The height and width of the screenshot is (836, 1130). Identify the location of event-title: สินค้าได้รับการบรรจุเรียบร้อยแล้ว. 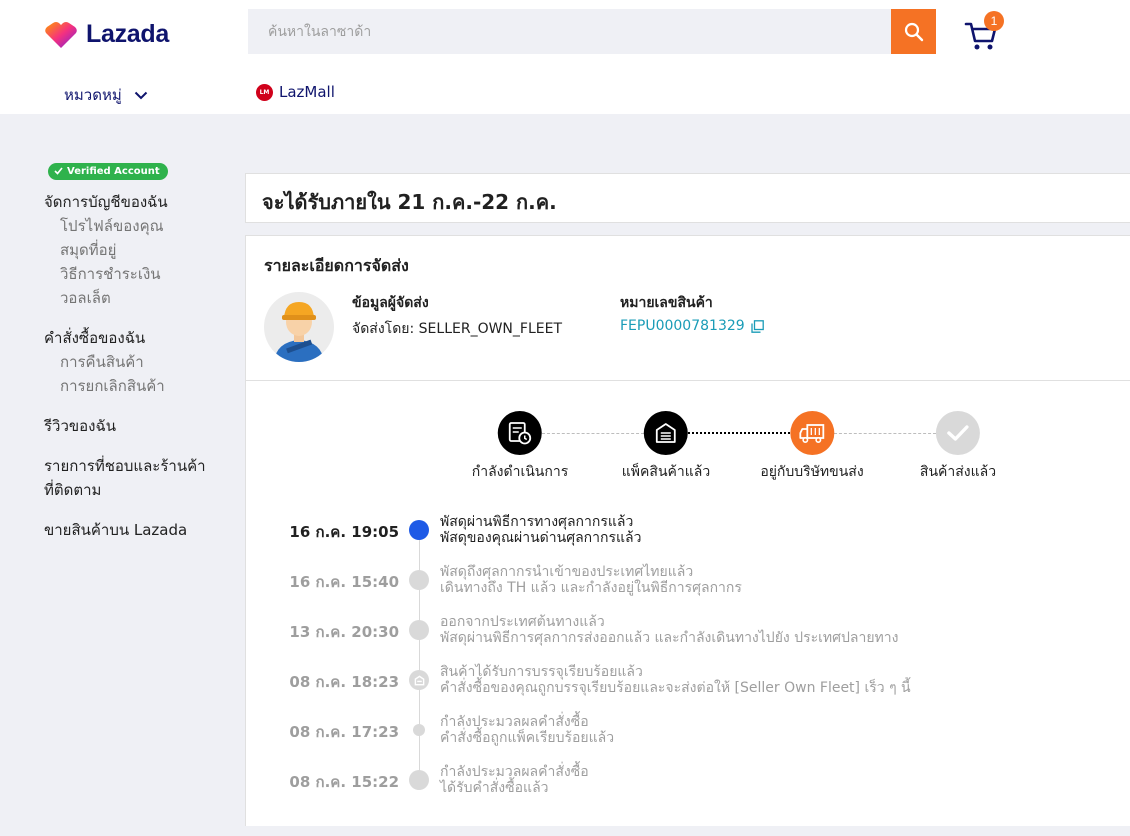
(541, 672).